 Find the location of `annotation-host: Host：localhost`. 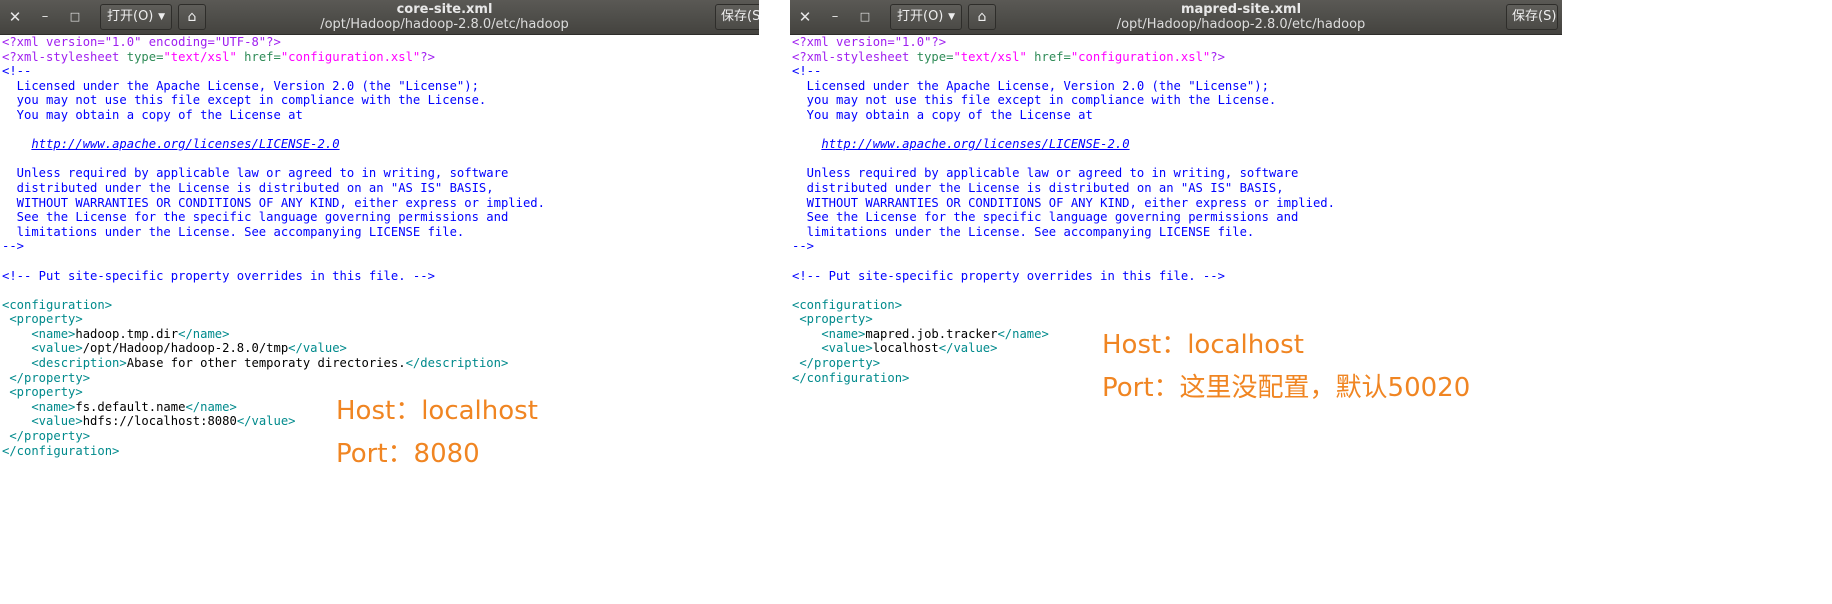

annotation-host: Host：localhost is located at coordinates (437, 411).